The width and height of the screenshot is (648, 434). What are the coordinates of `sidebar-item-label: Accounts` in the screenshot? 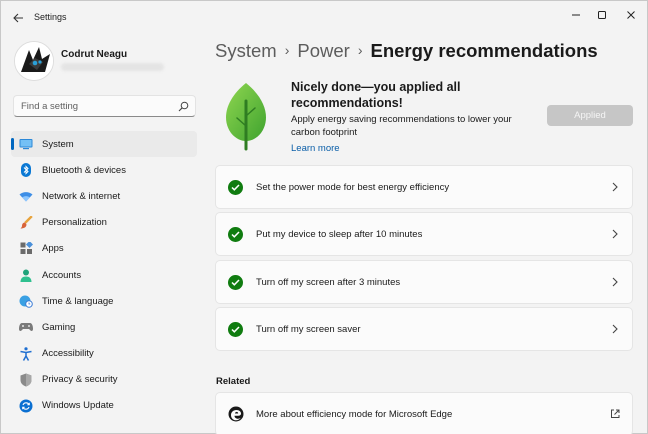 It's located at (62, 275).